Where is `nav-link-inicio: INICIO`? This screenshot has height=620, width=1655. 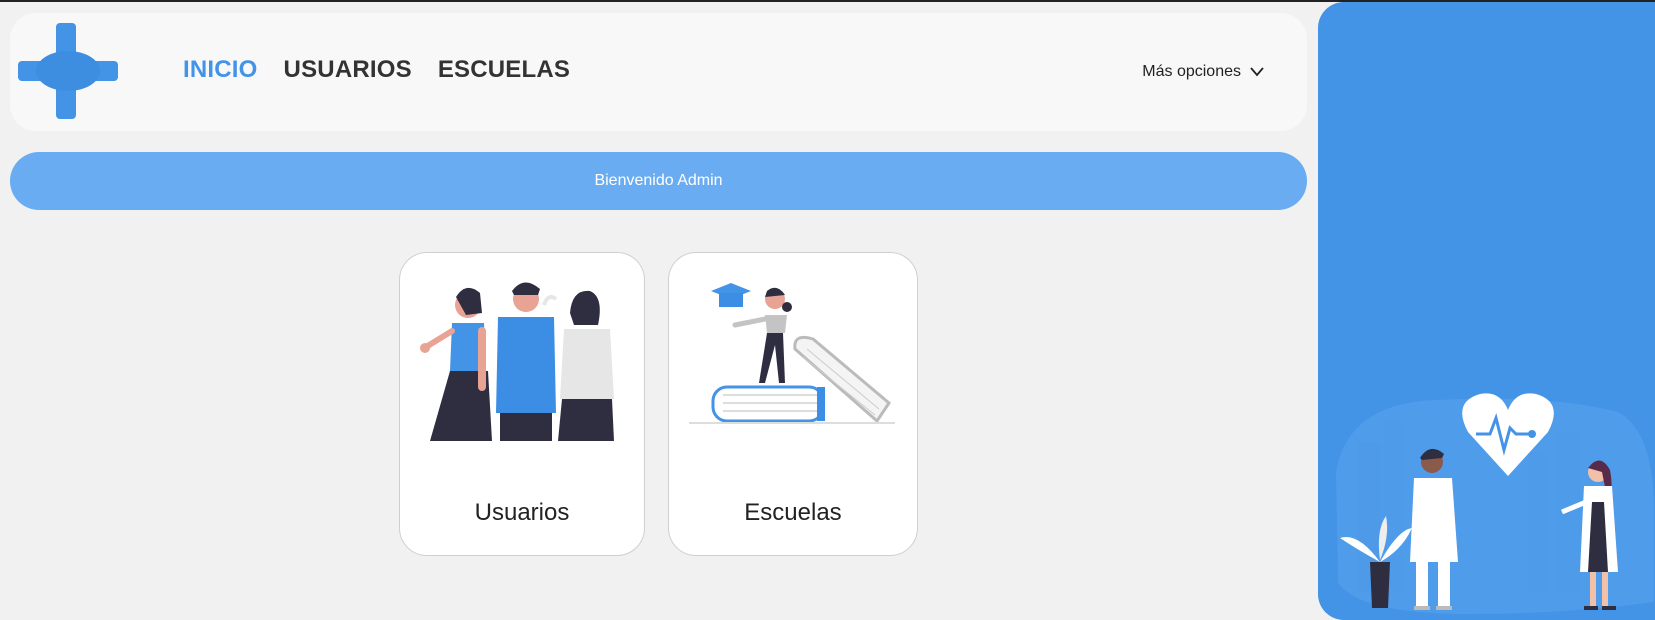 nav-link-inicio: INICIO is located at coordinates (220, 70).